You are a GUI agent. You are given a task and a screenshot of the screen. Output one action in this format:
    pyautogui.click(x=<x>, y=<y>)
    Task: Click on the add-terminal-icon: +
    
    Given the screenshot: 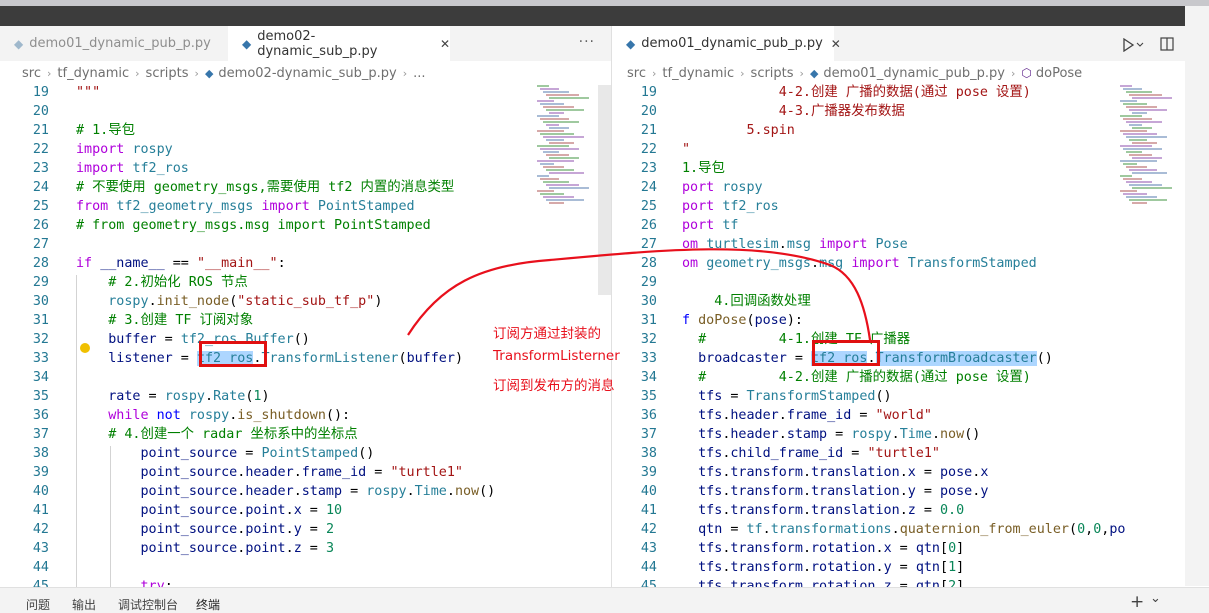 What is the action you would take?
    pyautogui.click(x=1137, y=602)
    